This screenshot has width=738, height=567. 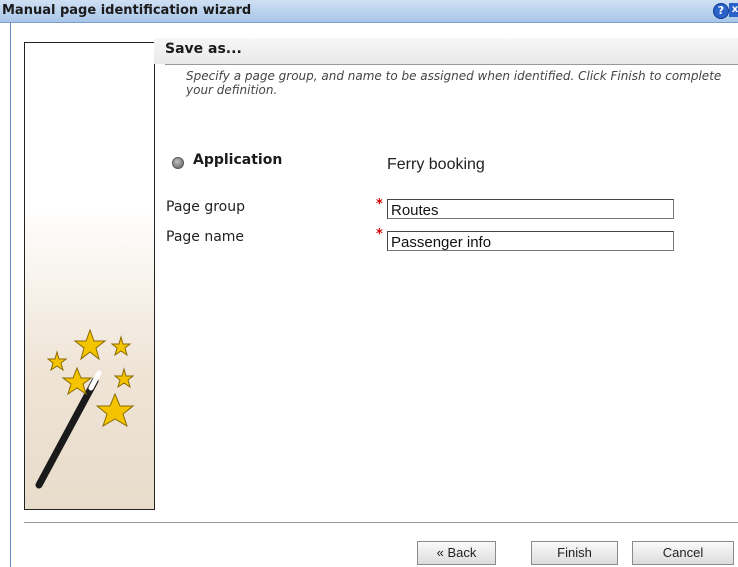 I want to click on help-icon: ?, so click(x=721, y=11).